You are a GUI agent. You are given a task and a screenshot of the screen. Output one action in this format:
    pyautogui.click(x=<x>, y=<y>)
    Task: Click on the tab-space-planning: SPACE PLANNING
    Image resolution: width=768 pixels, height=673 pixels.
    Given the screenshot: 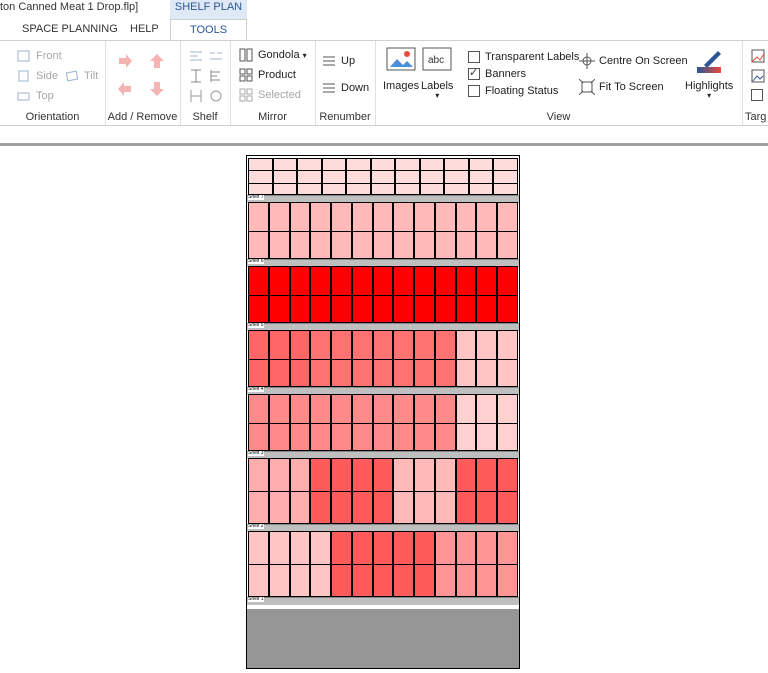 What is the action you would take?
    pyautogui.click(x=70, y=29)
    